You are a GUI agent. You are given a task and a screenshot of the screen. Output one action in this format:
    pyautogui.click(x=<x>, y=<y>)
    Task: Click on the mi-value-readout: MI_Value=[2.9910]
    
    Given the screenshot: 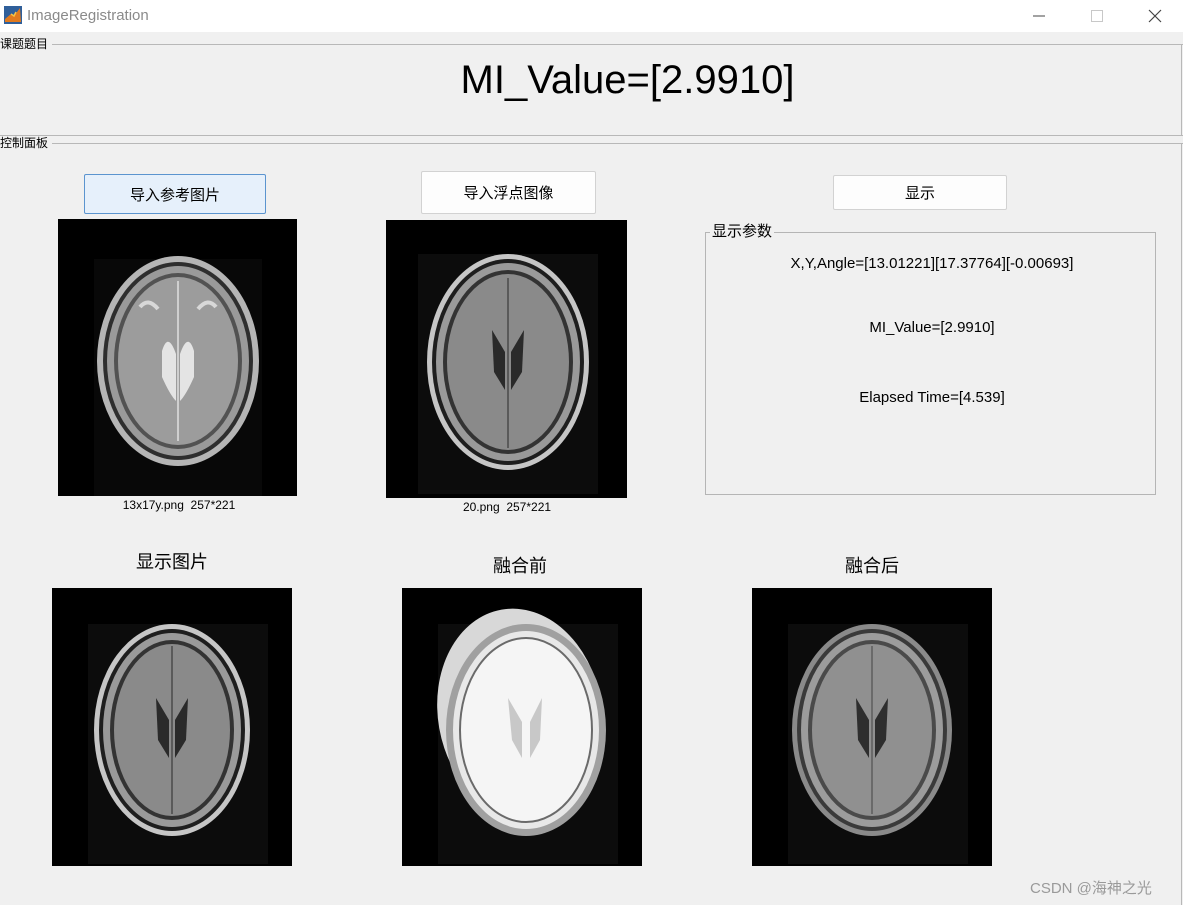 What is the action you would take?
    pyautogui.click(x=932, y=327)
    